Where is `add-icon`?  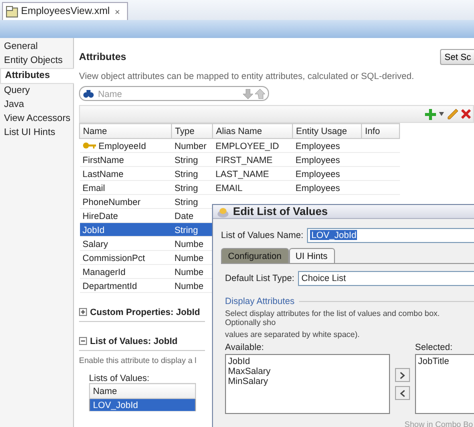
add-icon is located at coordinates (430, 114).